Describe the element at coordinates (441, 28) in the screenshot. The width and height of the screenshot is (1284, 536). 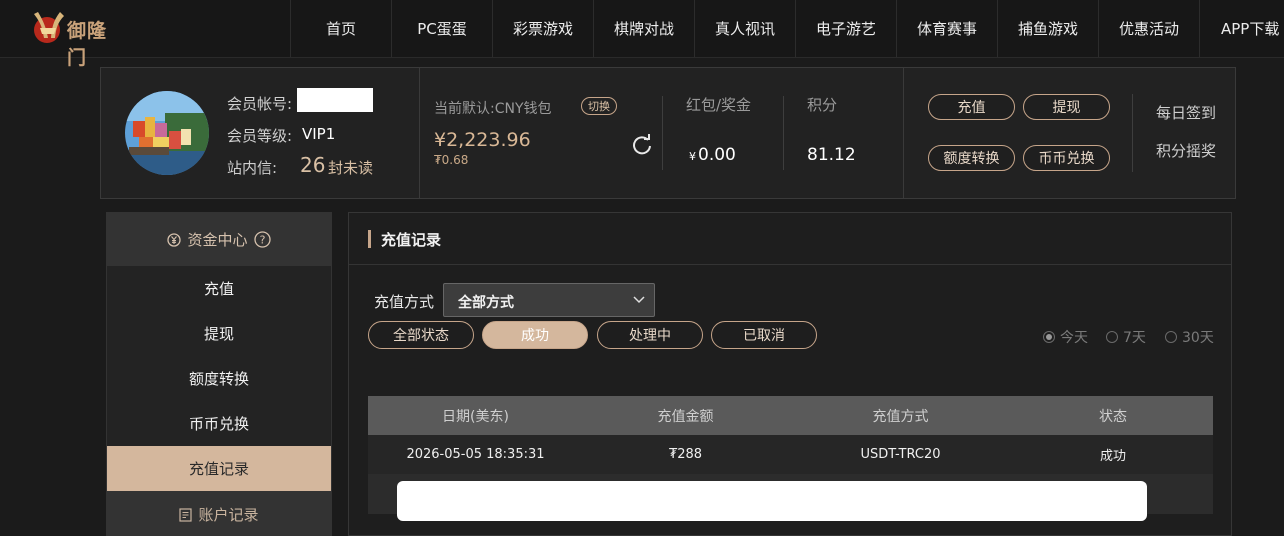
I see `nav-item-pc-egg: PC蛋蛋` at that location.